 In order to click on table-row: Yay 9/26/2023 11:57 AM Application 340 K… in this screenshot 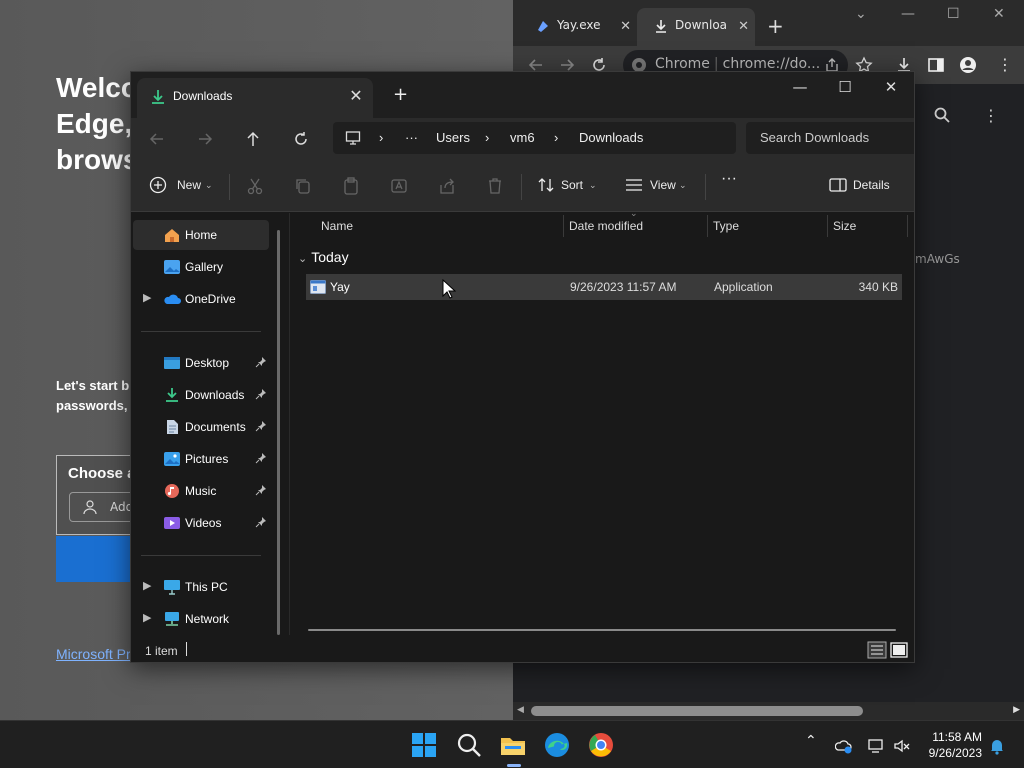, I will do `click(604, 287)`.